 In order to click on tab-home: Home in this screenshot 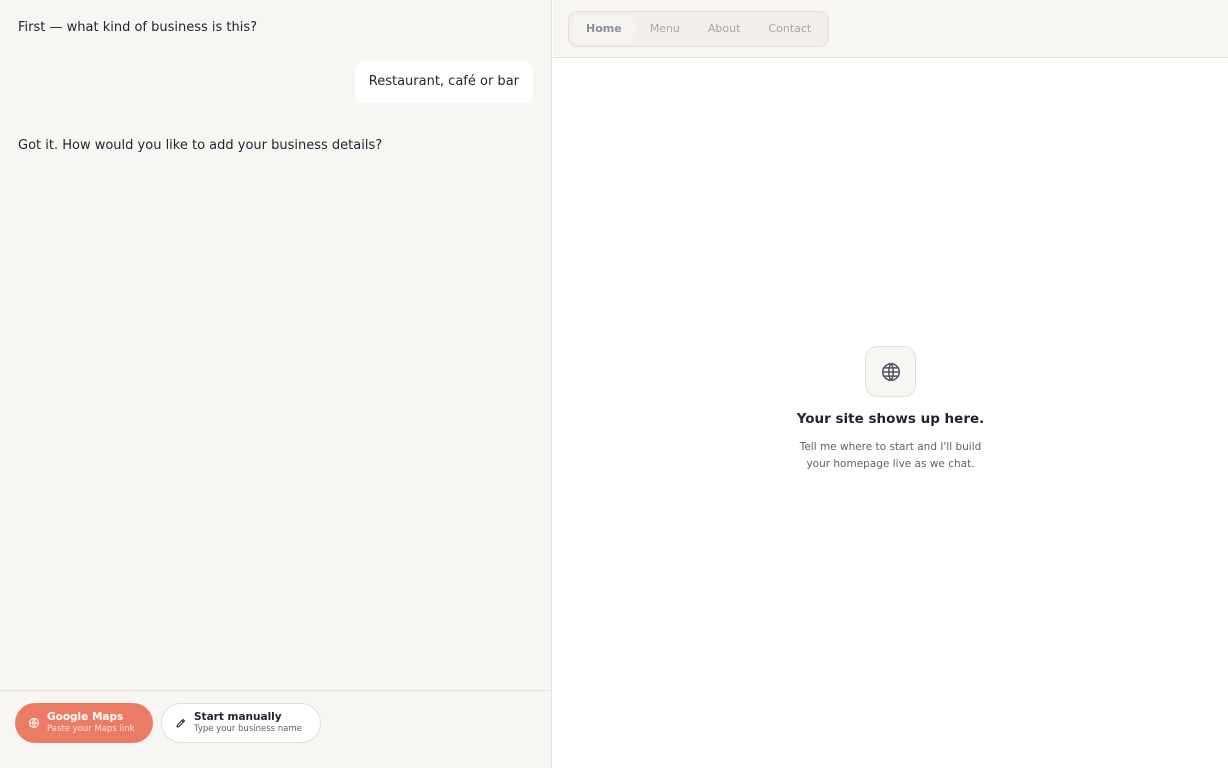, I will do `click(604, 29)`.